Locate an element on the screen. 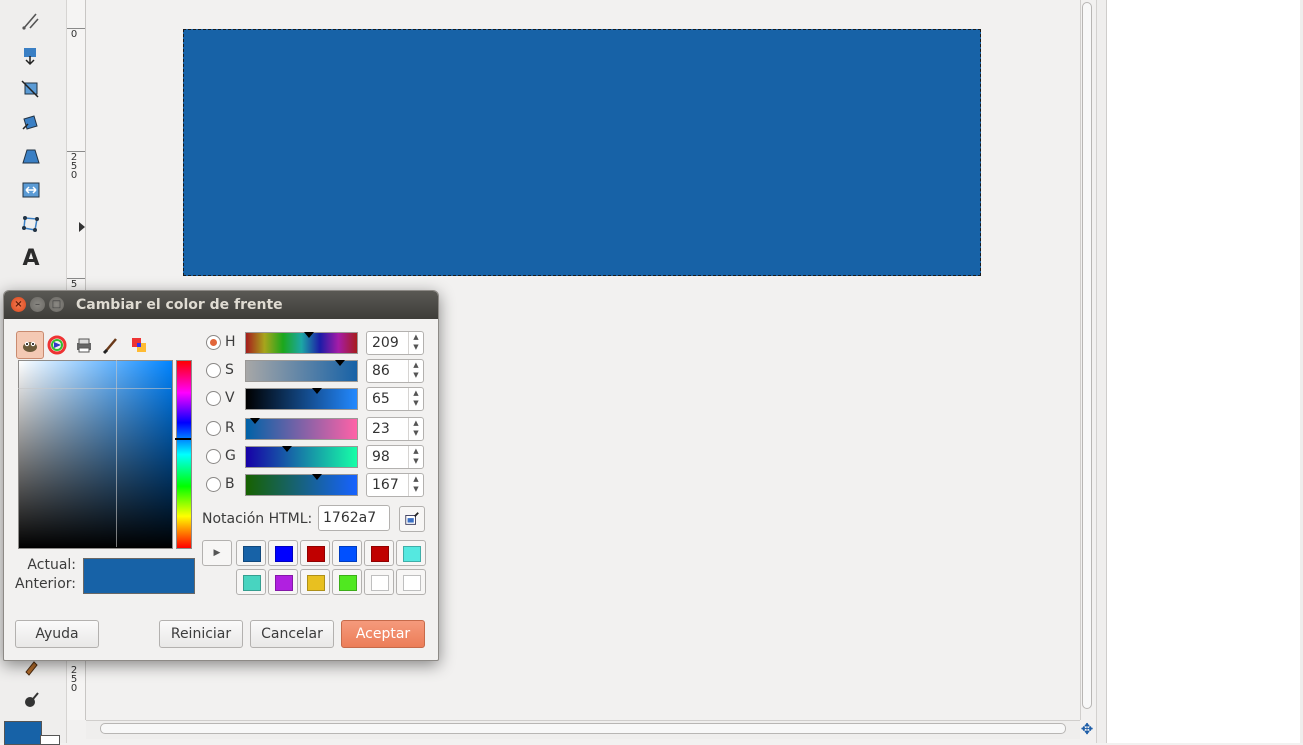 This screenshot has width=1303, height=745. color-comparison-swatch is located at coordinates (139, 576).